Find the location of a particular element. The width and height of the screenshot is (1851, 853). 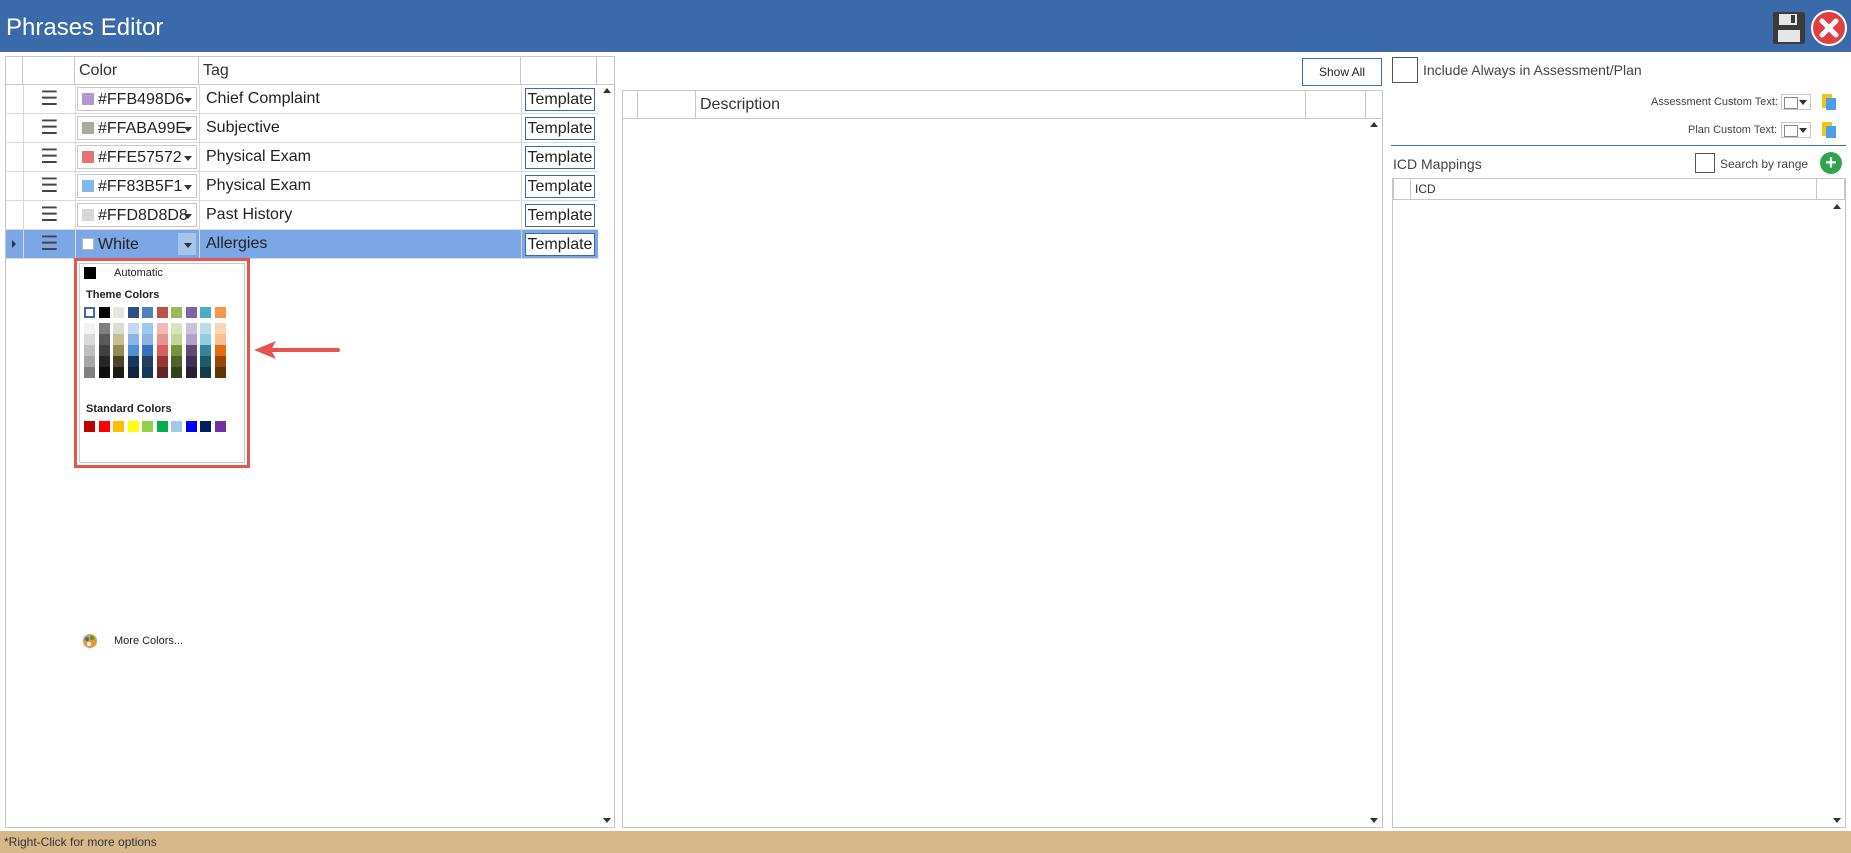

icd-scrollbar is located at coordinates (1837, 514).